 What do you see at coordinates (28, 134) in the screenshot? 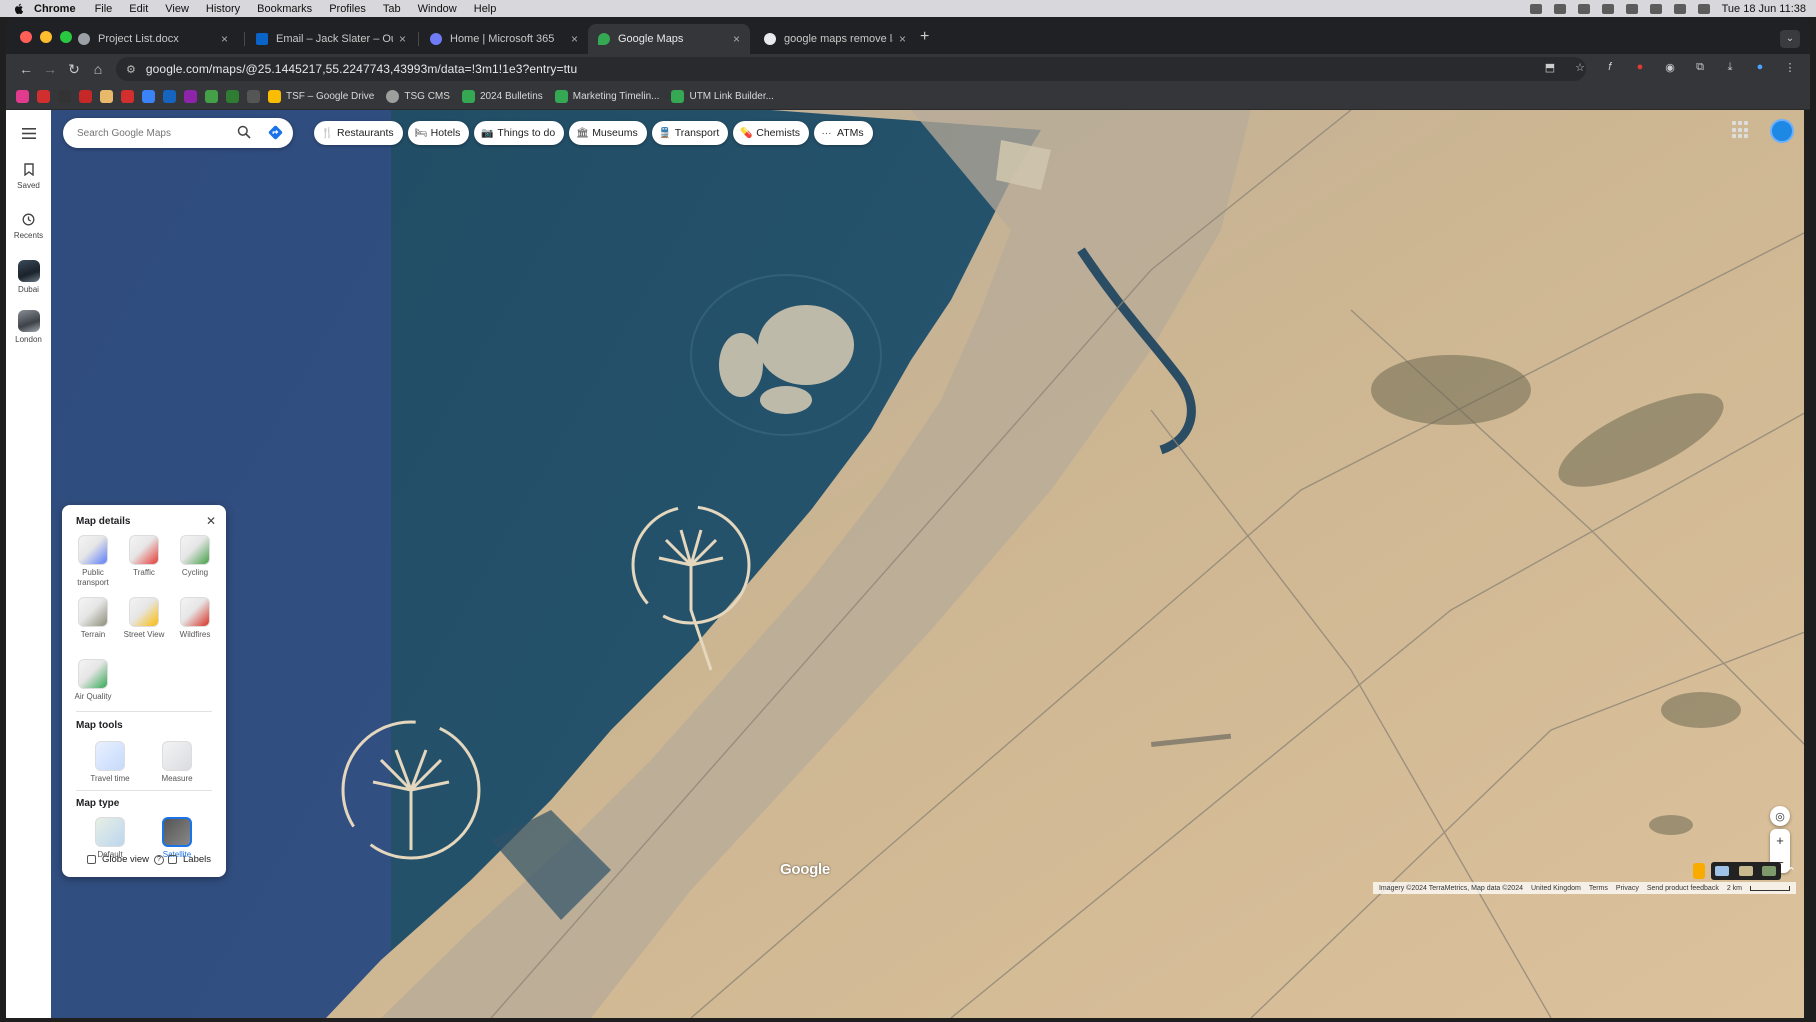
I see `menu-button` at bounding box center [28, 134].